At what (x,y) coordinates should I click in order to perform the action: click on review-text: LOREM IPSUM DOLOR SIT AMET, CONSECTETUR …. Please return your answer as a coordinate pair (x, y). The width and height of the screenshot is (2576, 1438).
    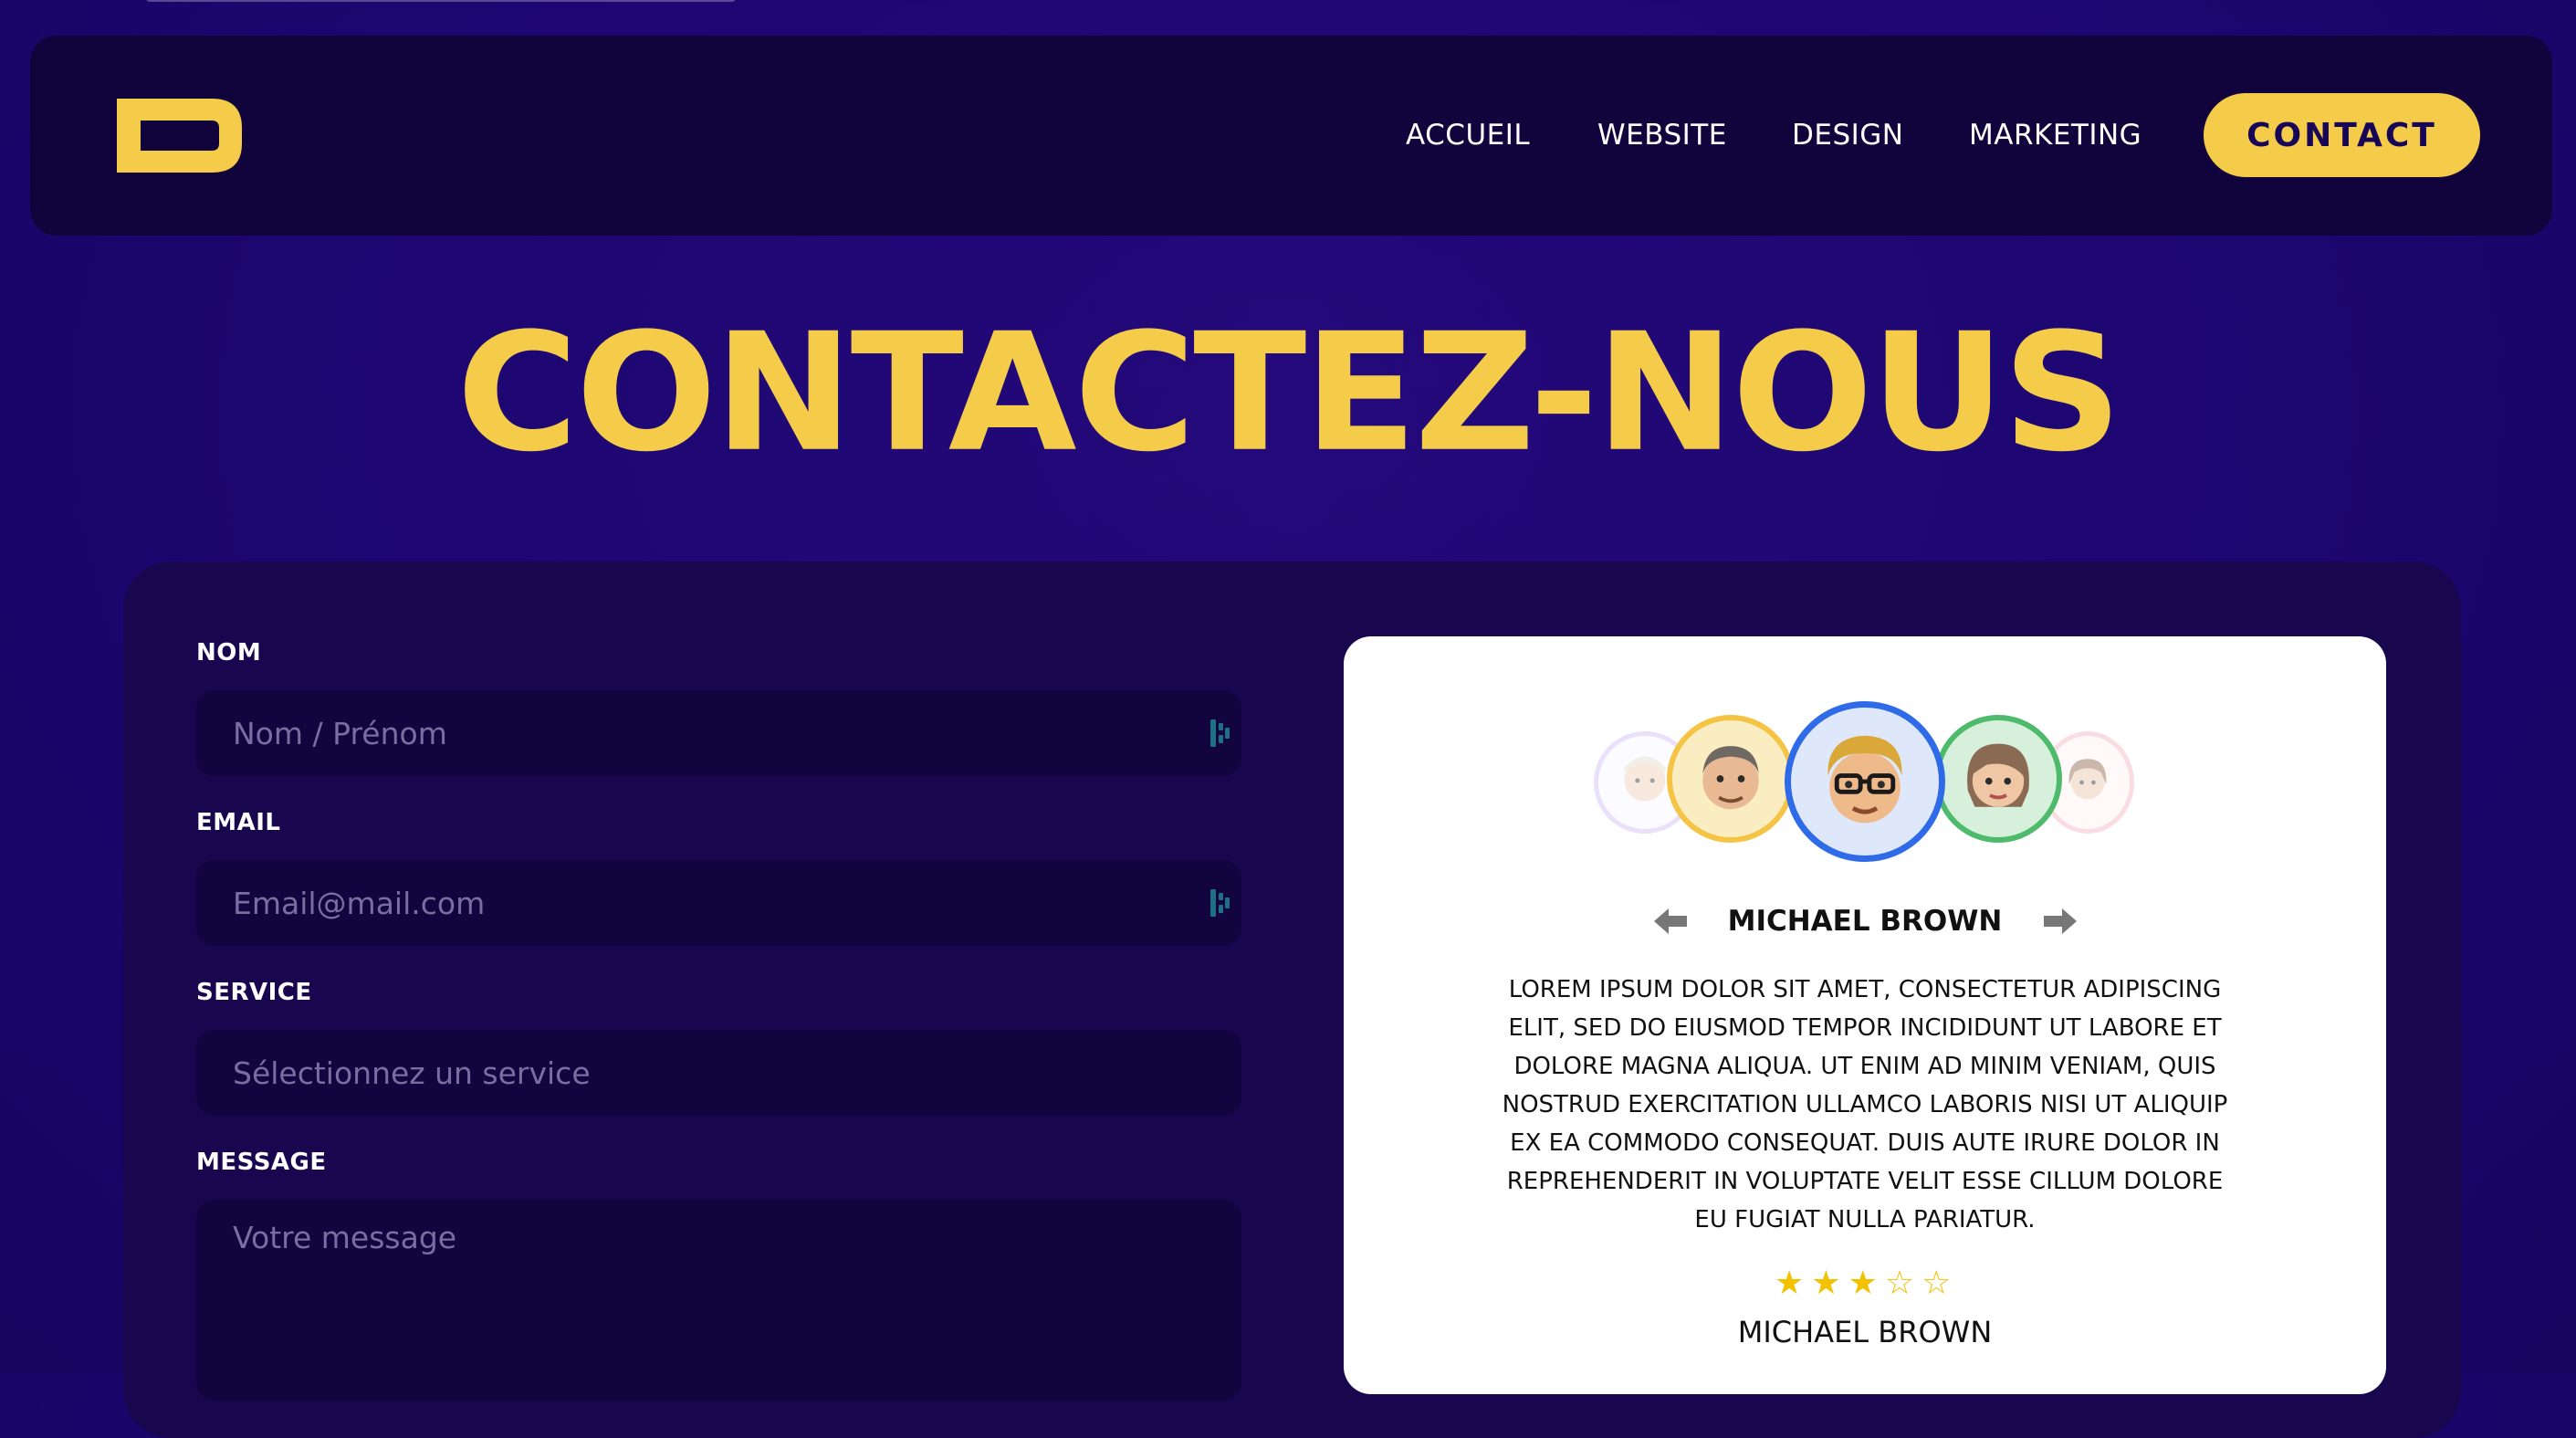
    Looking at the image, I should click on (1865, 1104).